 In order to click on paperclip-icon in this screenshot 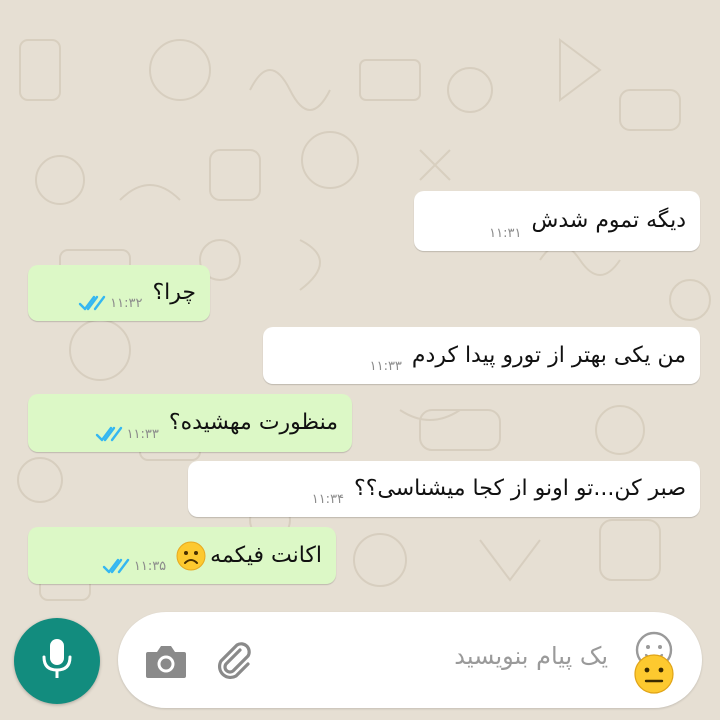, I will do `click(232, 662)`.